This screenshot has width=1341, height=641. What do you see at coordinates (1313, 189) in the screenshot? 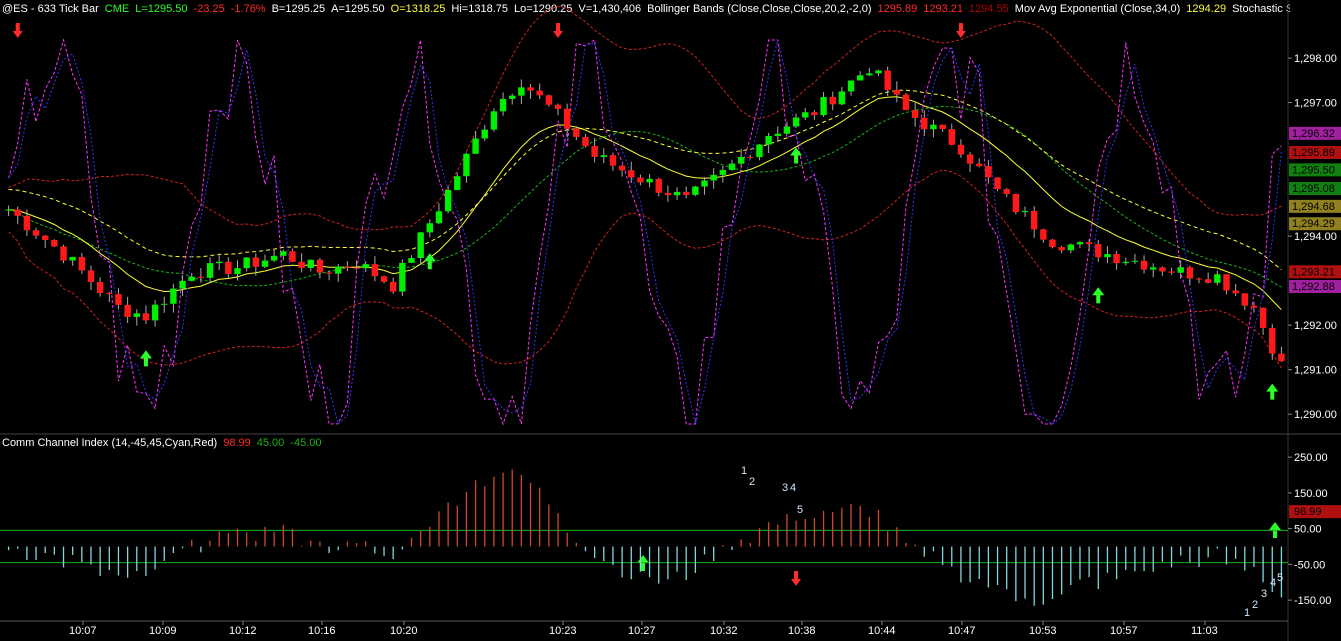
I see `price-tag-label: 1,295.08` at bounding box center [1313, 189].